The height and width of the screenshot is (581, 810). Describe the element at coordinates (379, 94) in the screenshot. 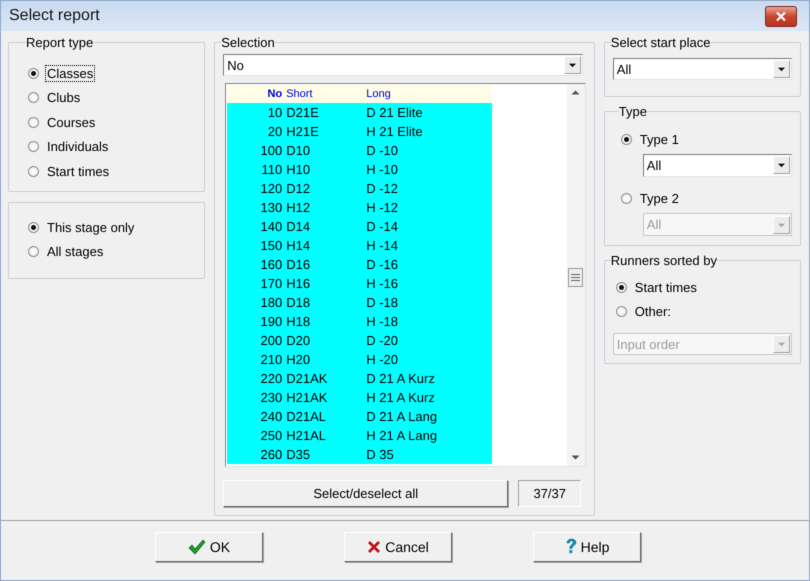

I see `column-header: Long` at that location.